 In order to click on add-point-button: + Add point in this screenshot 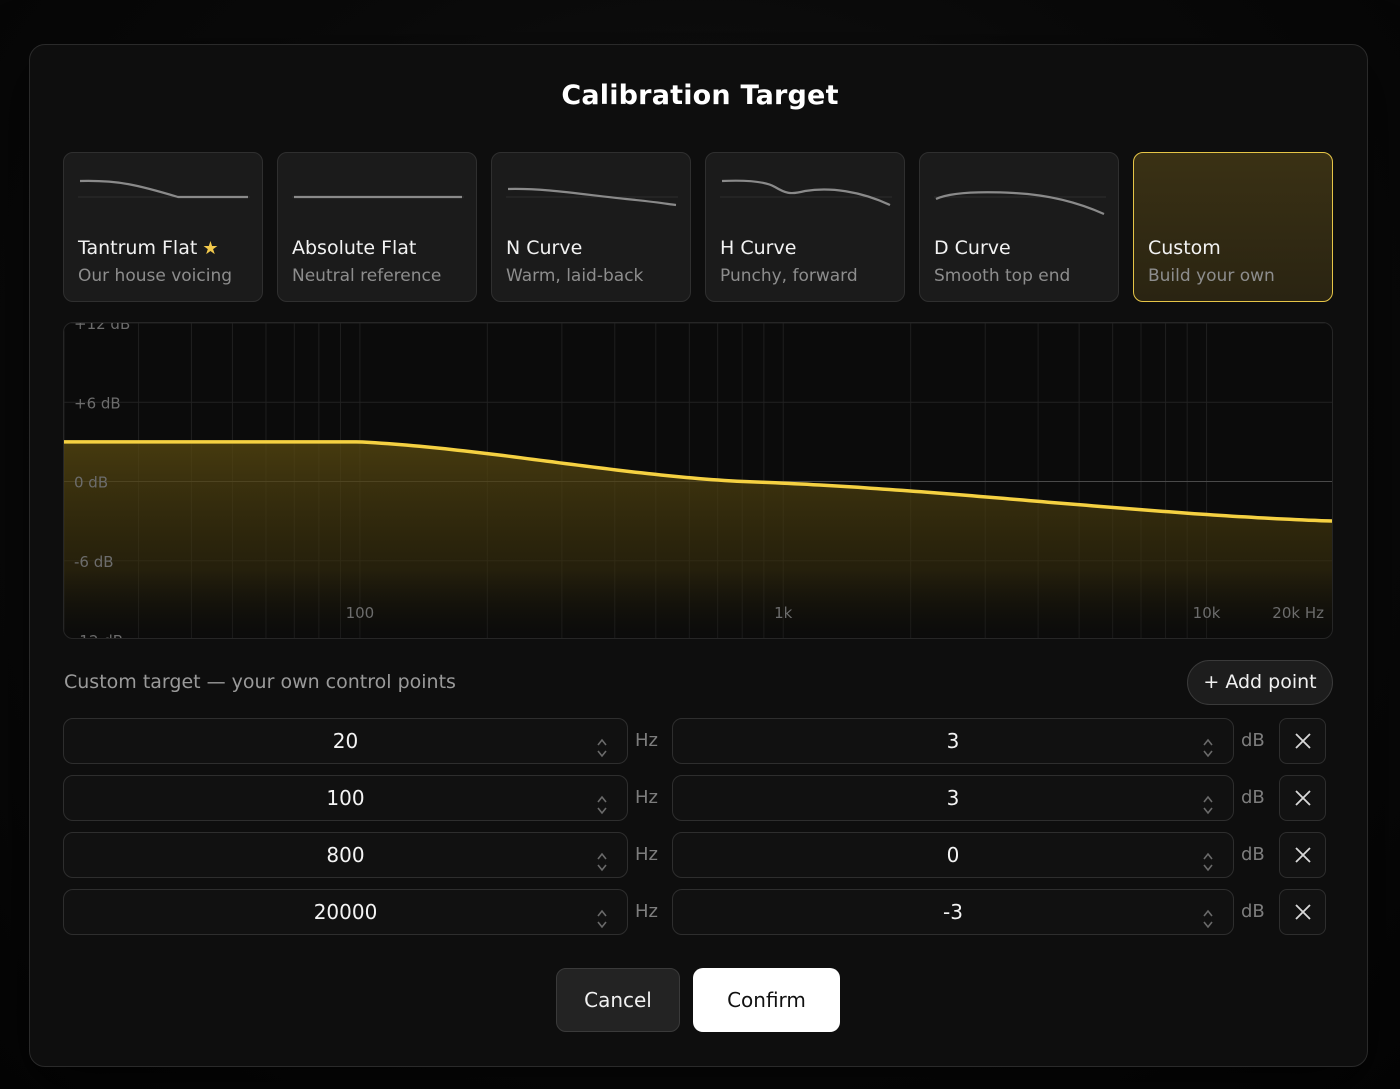, I will do `click(1260, 682)`.